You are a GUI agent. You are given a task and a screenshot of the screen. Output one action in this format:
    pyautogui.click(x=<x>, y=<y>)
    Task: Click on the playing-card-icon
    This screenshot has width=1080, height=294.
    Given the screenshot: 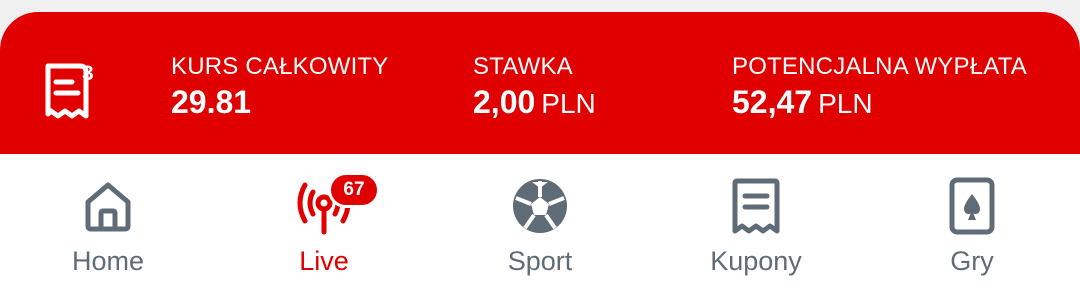 What is the action you would take?
    pyautogui.click(x=972, y=206)
    